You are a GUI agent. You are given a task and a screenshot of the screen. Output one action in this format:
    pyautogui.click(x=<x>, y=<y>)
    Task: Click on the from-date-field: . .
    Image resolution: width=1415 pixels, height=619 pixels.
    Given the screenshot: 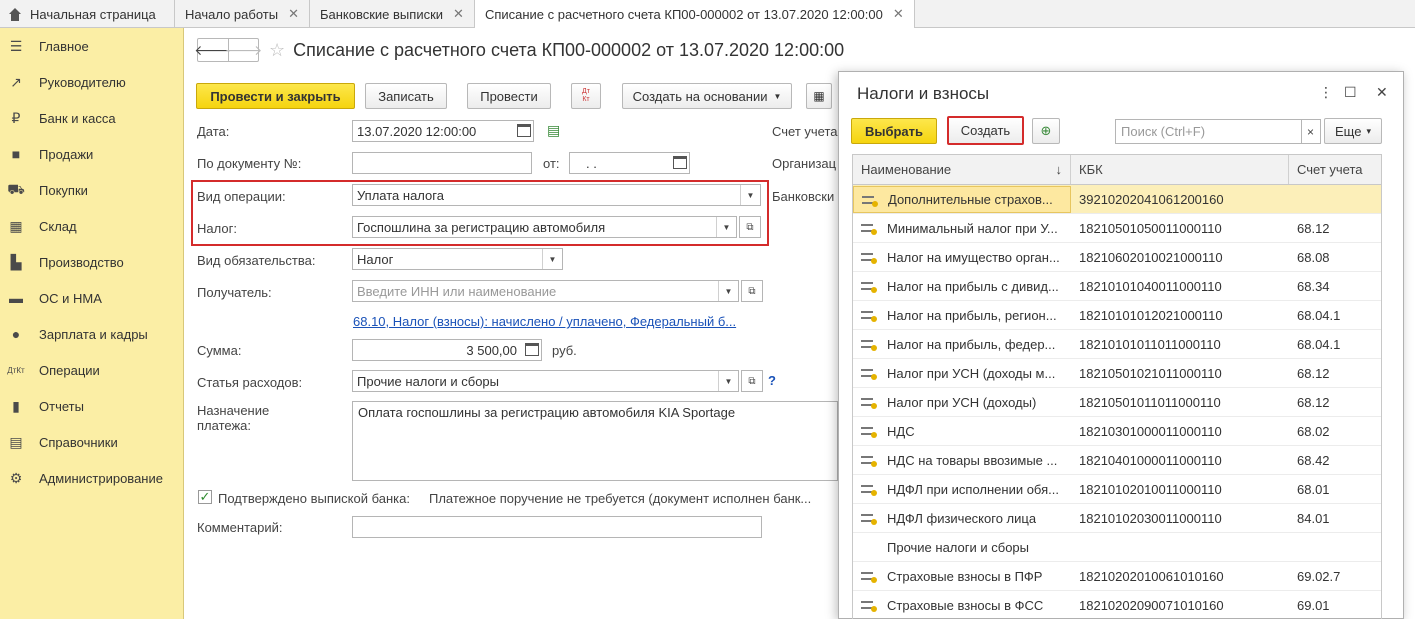 What is the action you would take?
    pyautogui.click(x=629, y=163)
    